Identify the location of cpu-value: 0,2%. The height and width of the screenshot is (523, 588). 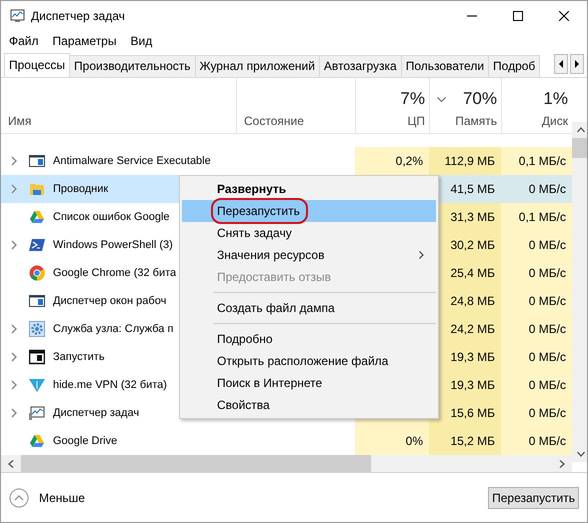
(409, 161).